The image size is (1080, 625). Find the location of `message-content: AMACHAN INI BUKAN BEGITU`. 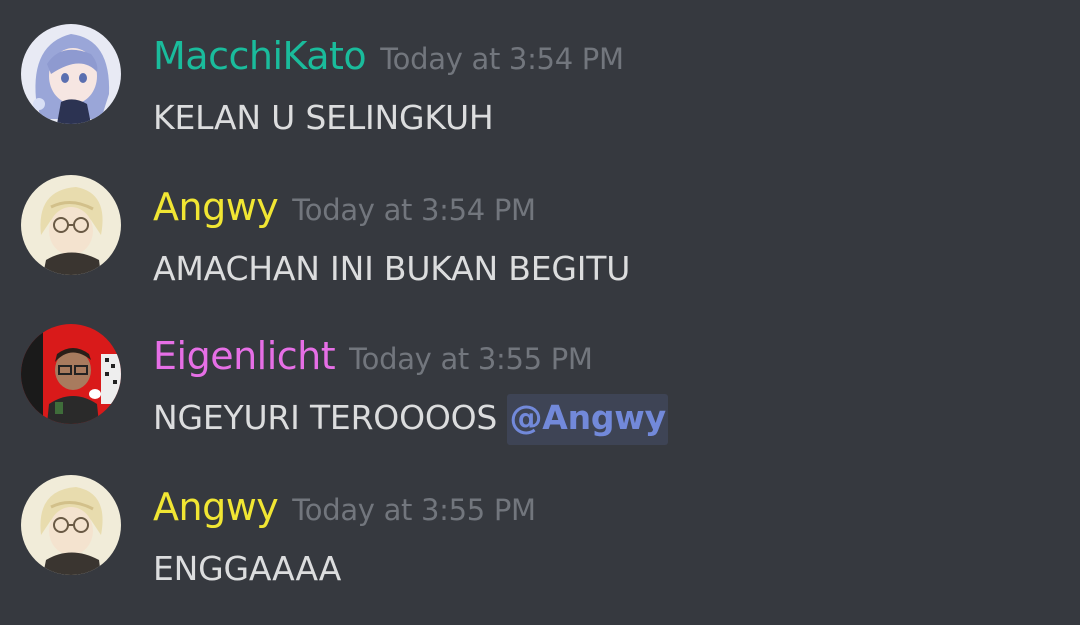

message-content: AMACHAN INI BUKAN BEGITU is located at coordinates (392, 268).